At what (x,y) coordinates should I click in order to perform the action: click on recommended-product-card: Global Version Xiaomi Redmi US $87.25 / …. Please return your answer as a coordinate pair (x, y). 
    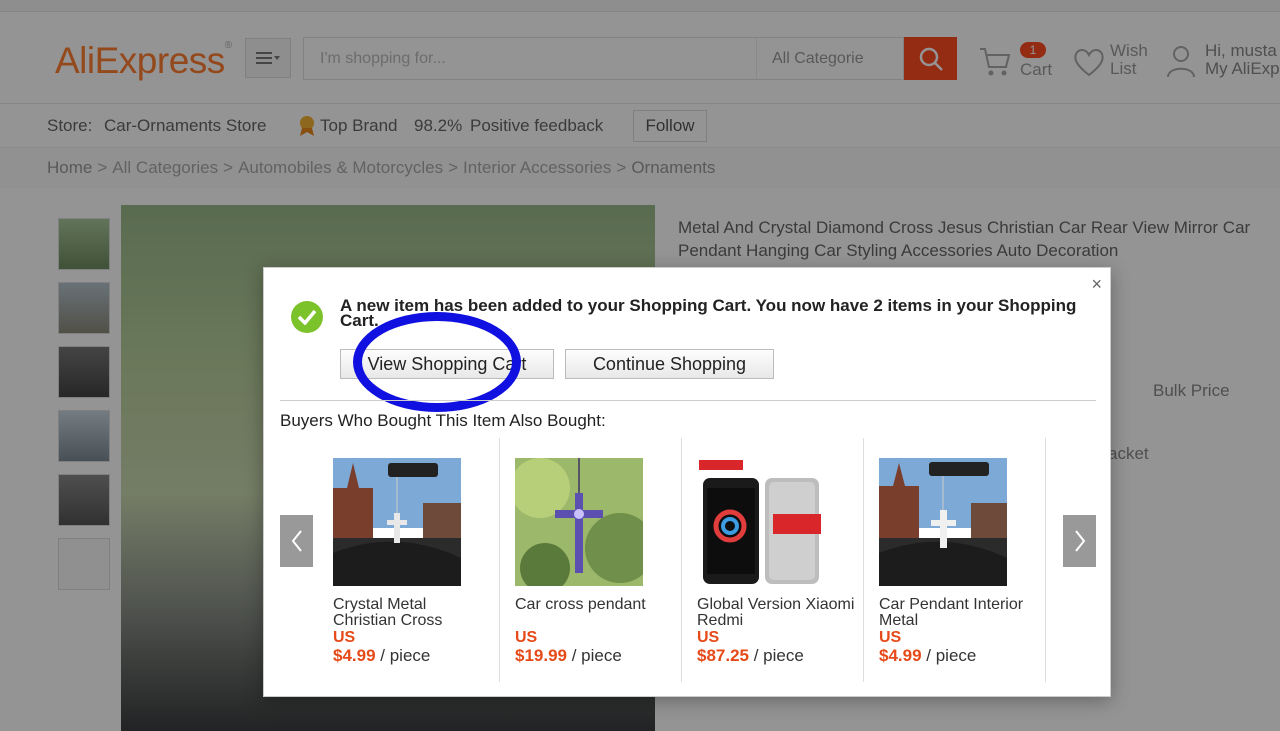
    Looking at the image, I should click on (773, 560).